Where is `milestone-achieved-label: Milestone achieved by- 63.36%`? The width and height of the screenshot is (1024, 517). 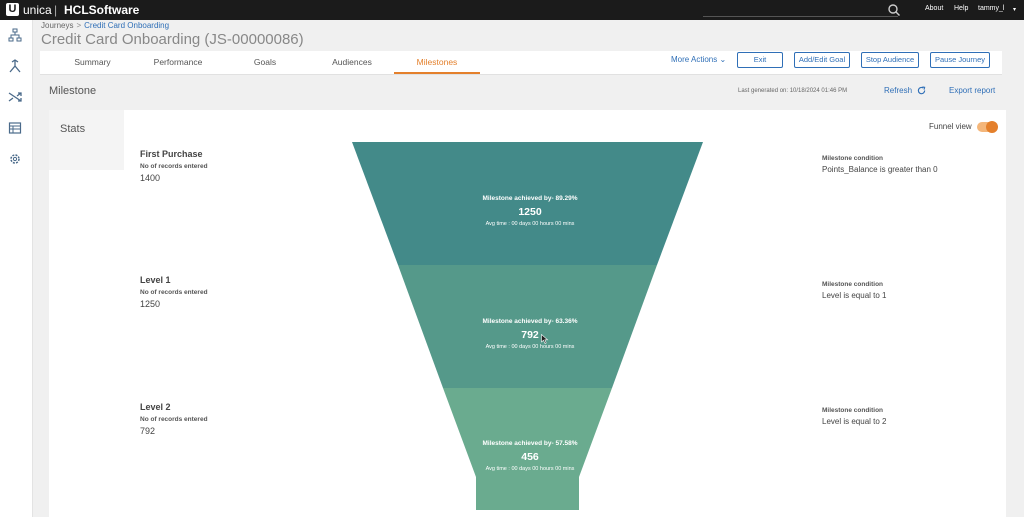
milestone-achieved-label: Milestone achieved by- 63.36% is located at coordinates (529, 321).